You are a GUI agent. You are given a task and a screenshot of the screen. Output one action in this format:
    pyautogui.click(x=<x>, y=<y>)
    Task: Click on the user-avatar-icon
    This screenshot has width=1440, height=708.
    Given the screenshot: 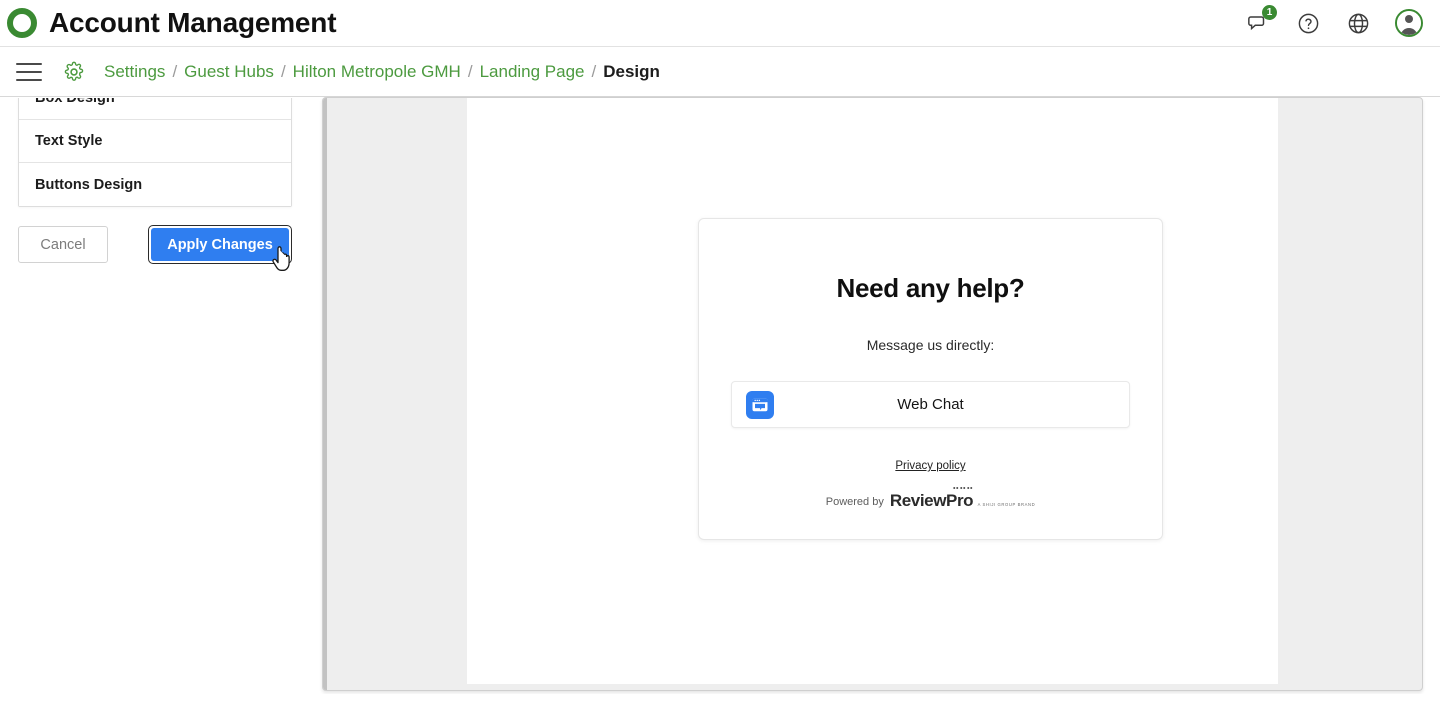 What is the action you would take?
    pyautogui.click(x=1409, y=23)
    